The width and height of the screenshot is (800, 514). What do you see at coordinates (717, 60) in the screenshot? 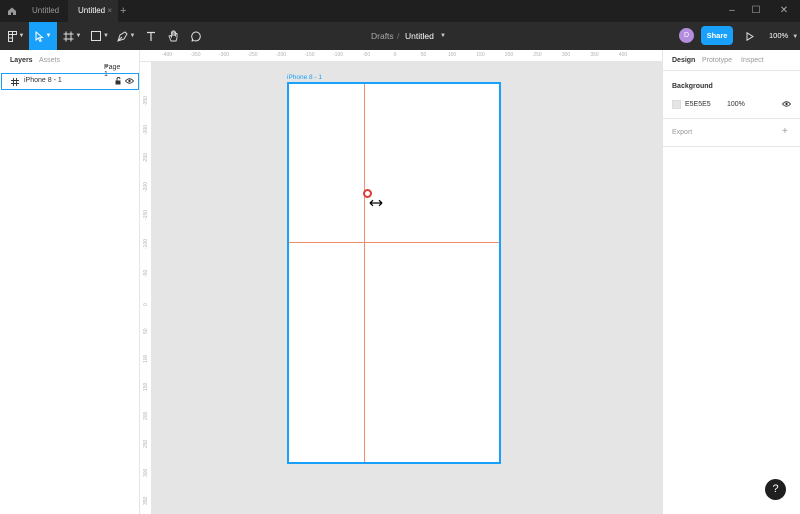
I see `tab-prototype: Prototype` at bounding box center [717, 60].